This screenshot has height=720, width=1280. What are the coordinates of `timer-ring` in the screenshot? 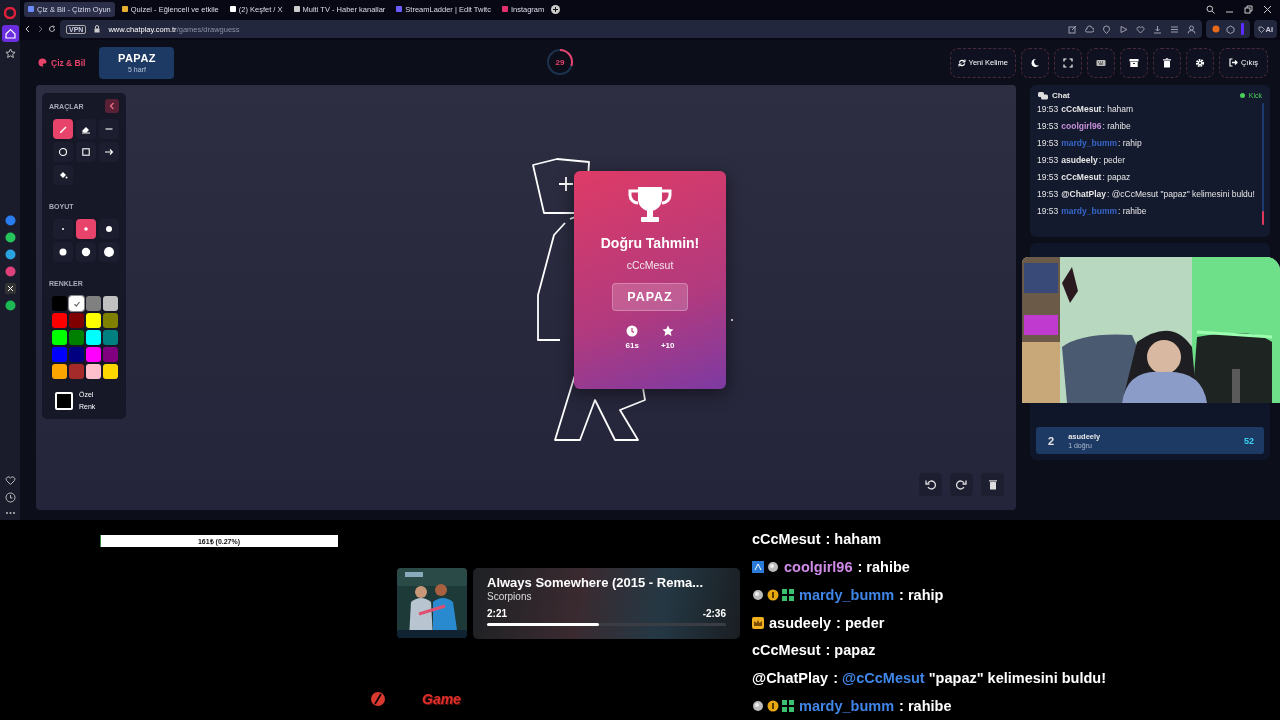 It's located at (560, 62).